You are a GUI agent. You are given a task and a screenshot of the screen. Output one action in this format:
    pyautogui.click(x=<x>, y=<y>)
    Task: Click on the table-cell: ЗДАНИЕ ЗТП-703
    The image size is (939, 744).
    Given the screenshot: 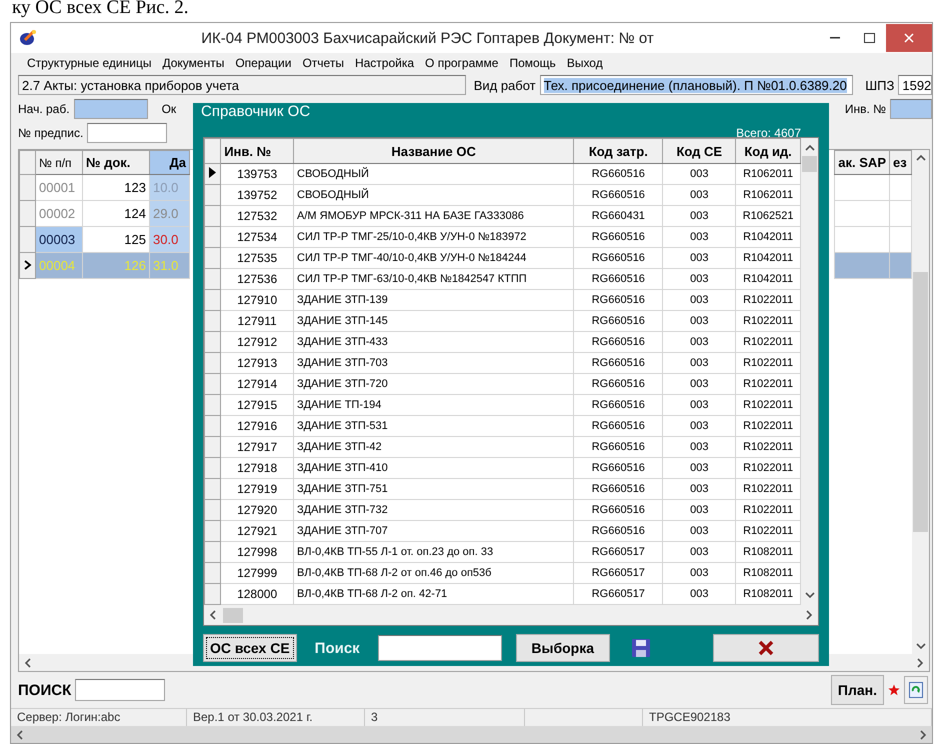 What is the action you would take?
    pyautogui.click(x=434, y=363)
    